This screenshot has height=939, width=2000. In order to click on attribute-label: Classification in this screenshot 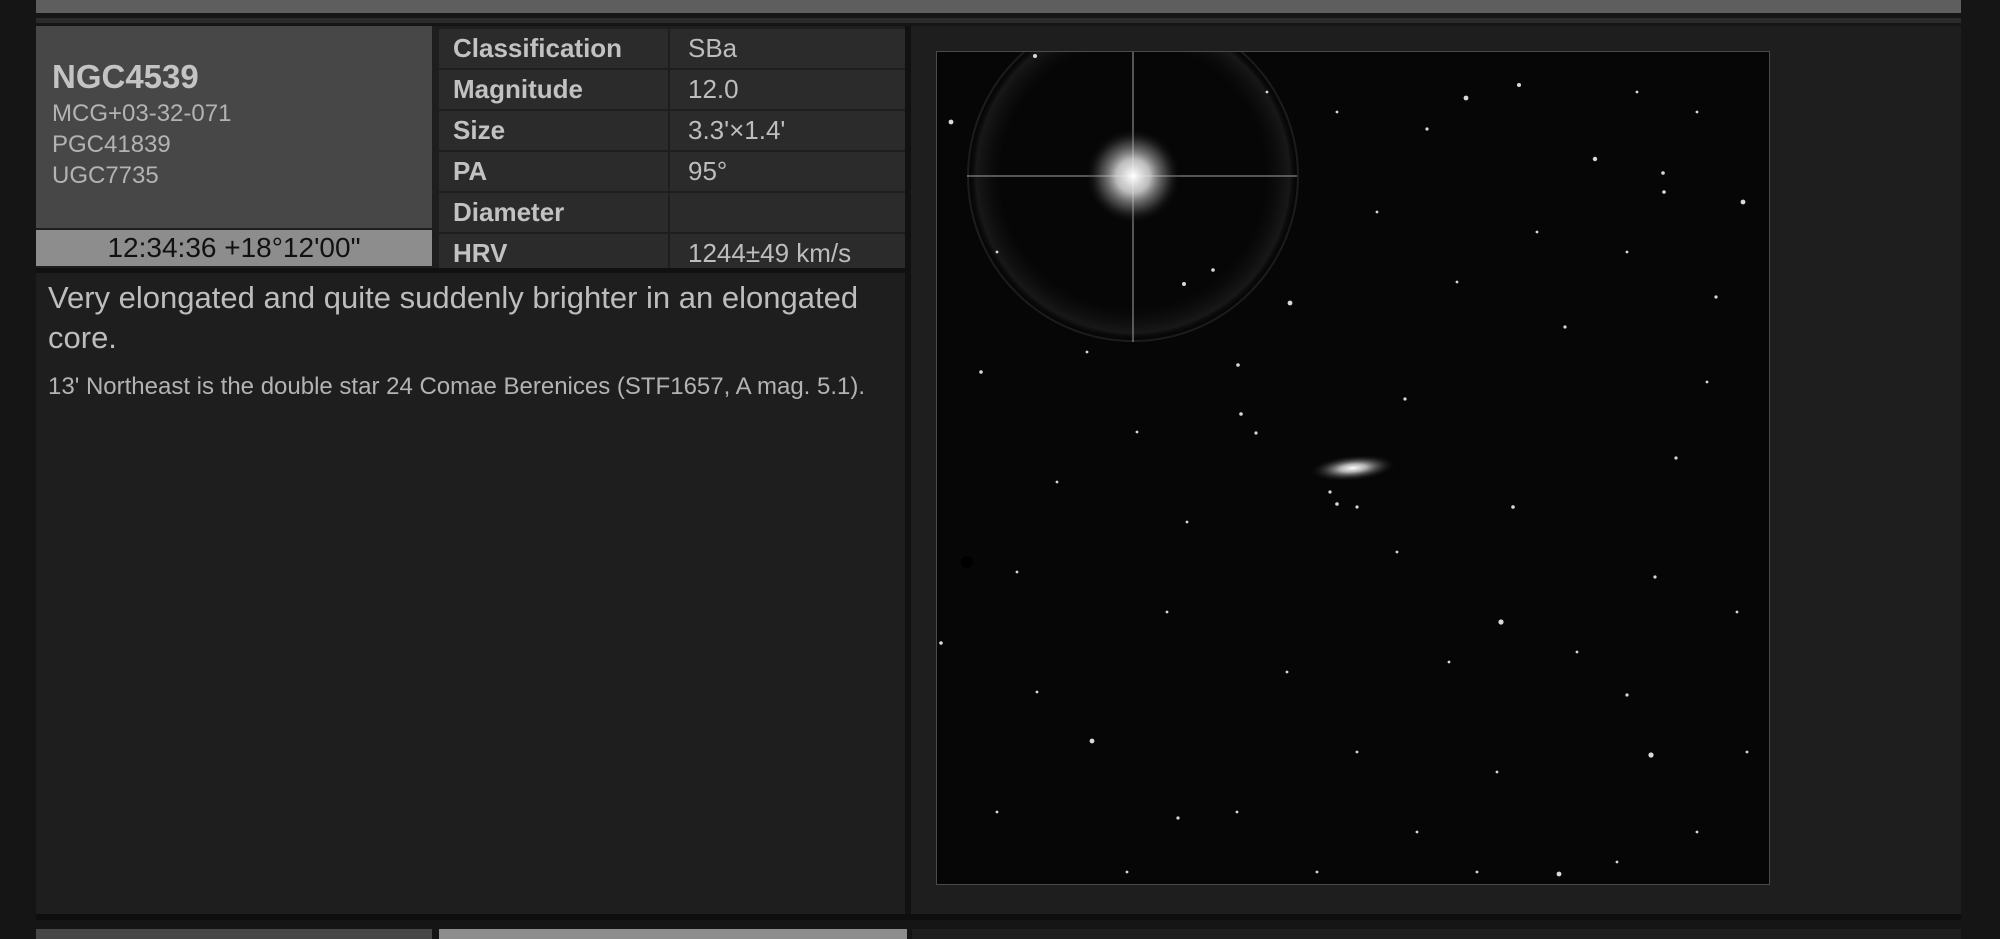, I will do `click(553, 48)`.